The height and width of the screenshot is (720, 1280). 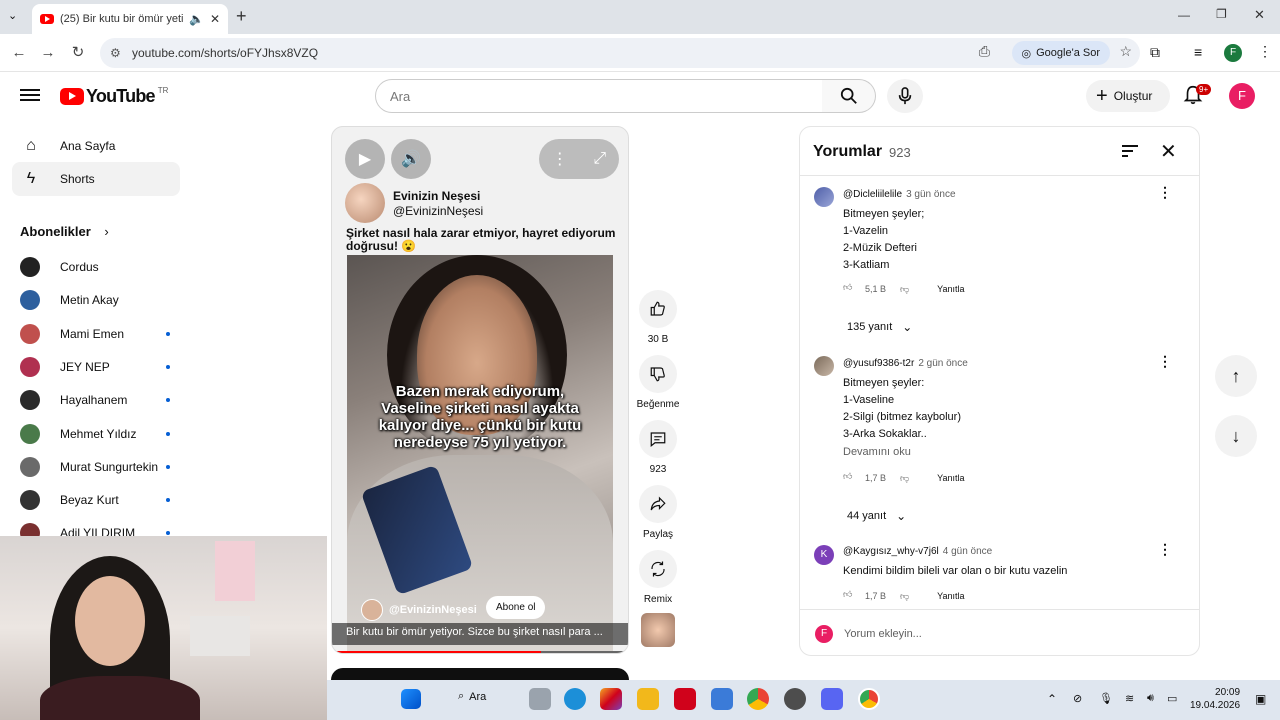 I want to click on volume-tray-icon: 🔊︎, so click(x=1150, y=698).